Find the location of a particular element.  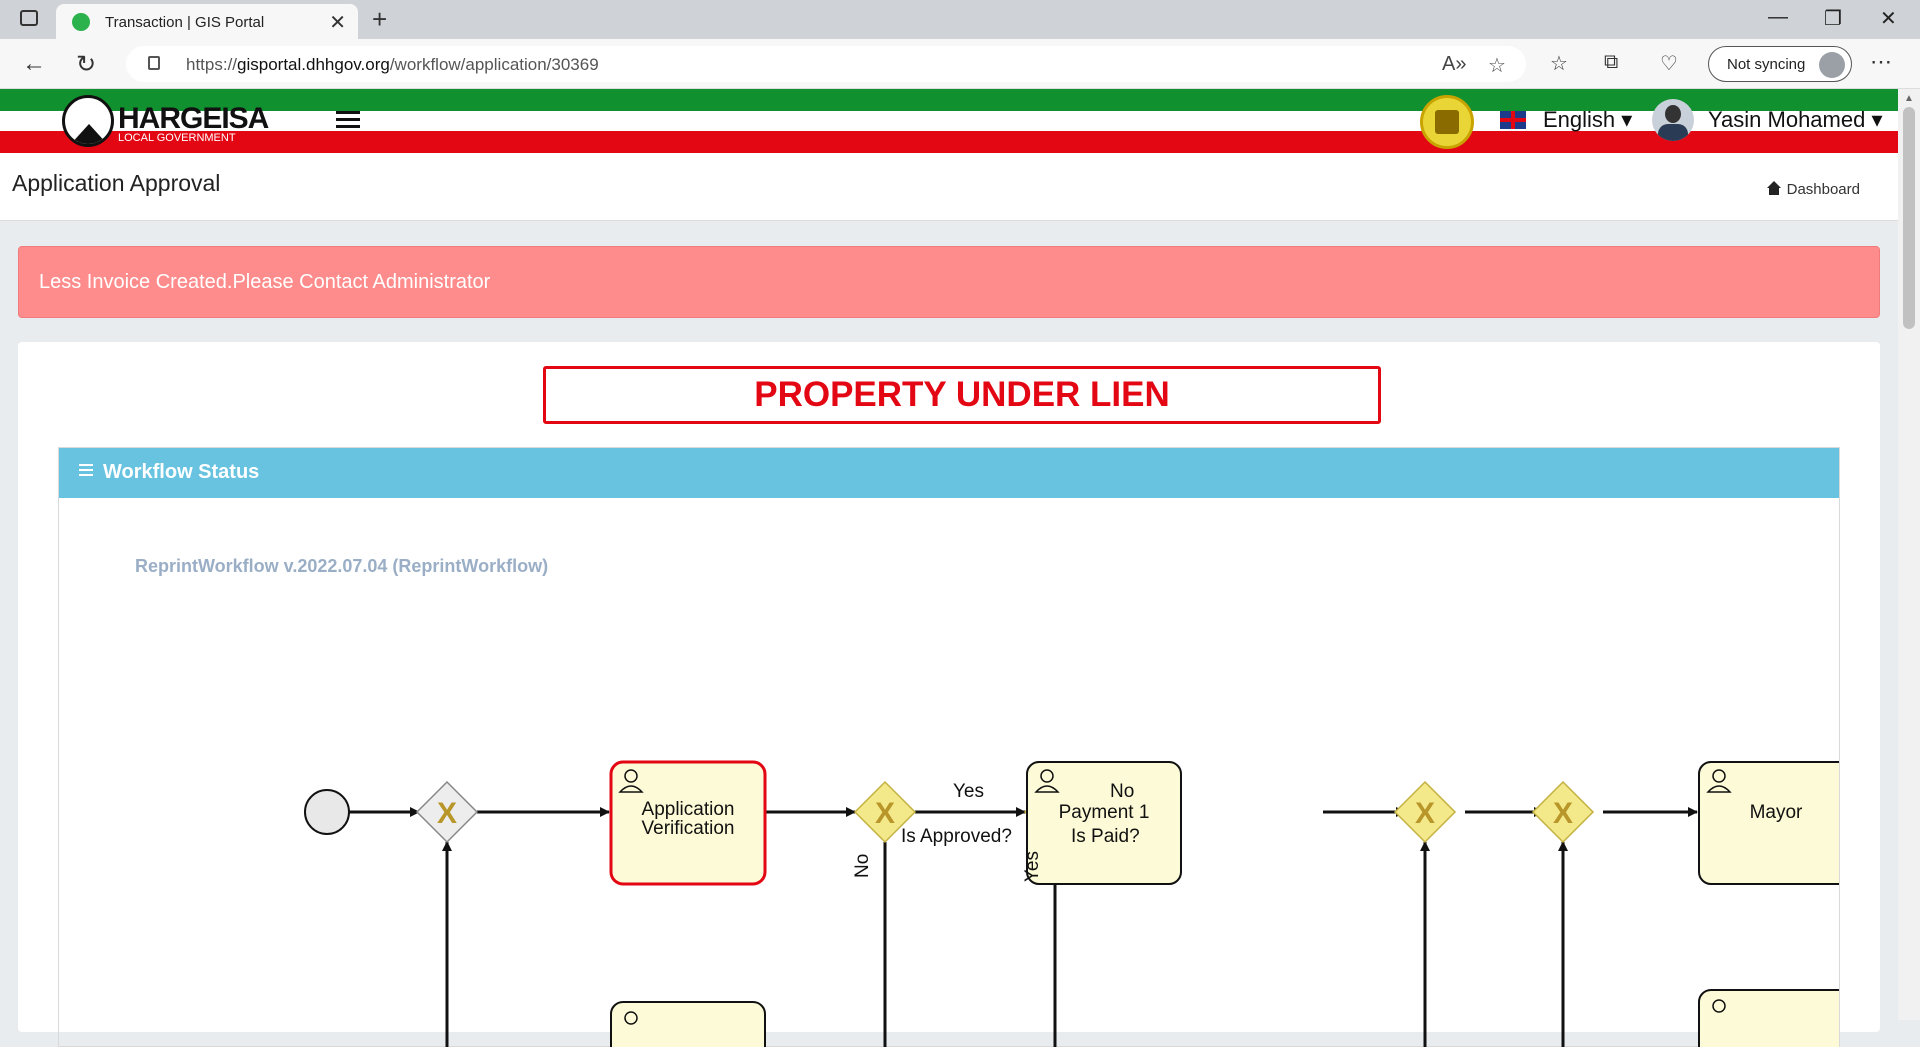

home-icon is located at coordinates (1773, 188).